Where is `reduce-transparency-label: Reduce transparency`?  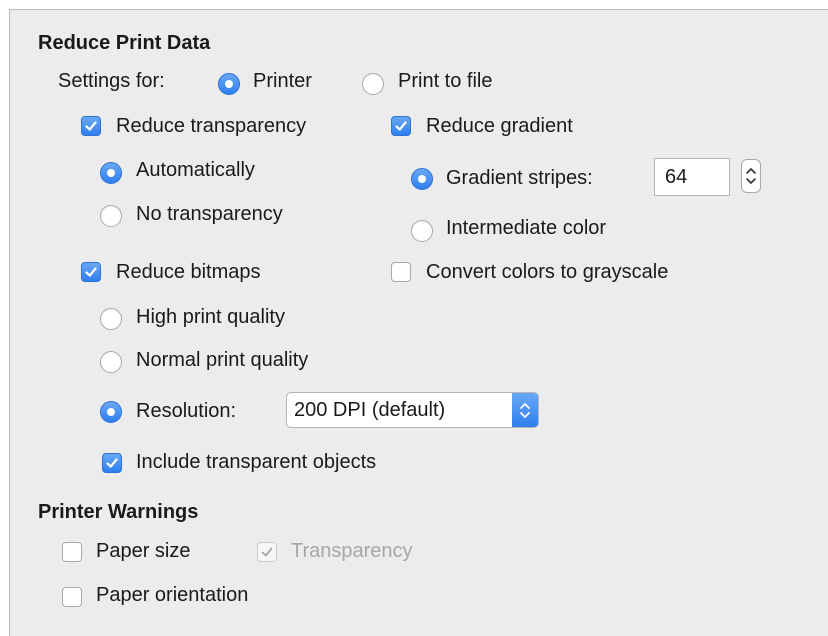 reduce-transparency-label: Reduce transparency is located at coordinates (211, 126).